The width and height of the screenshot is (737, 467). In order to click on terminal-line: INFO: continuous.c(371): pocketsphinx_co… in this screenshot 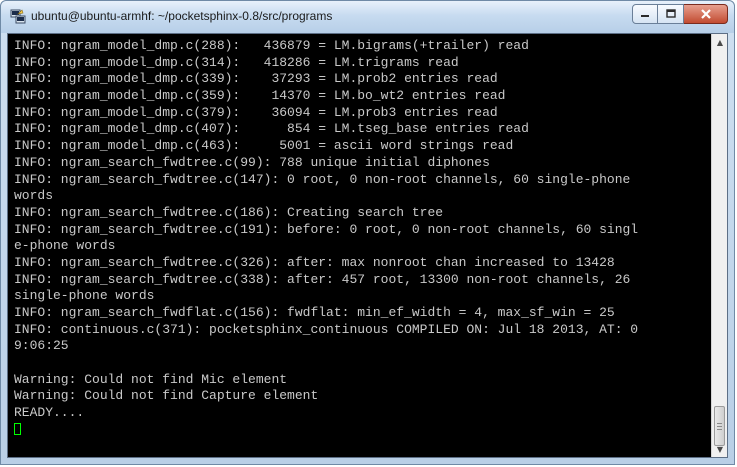, I will do `click(326, 329)`.